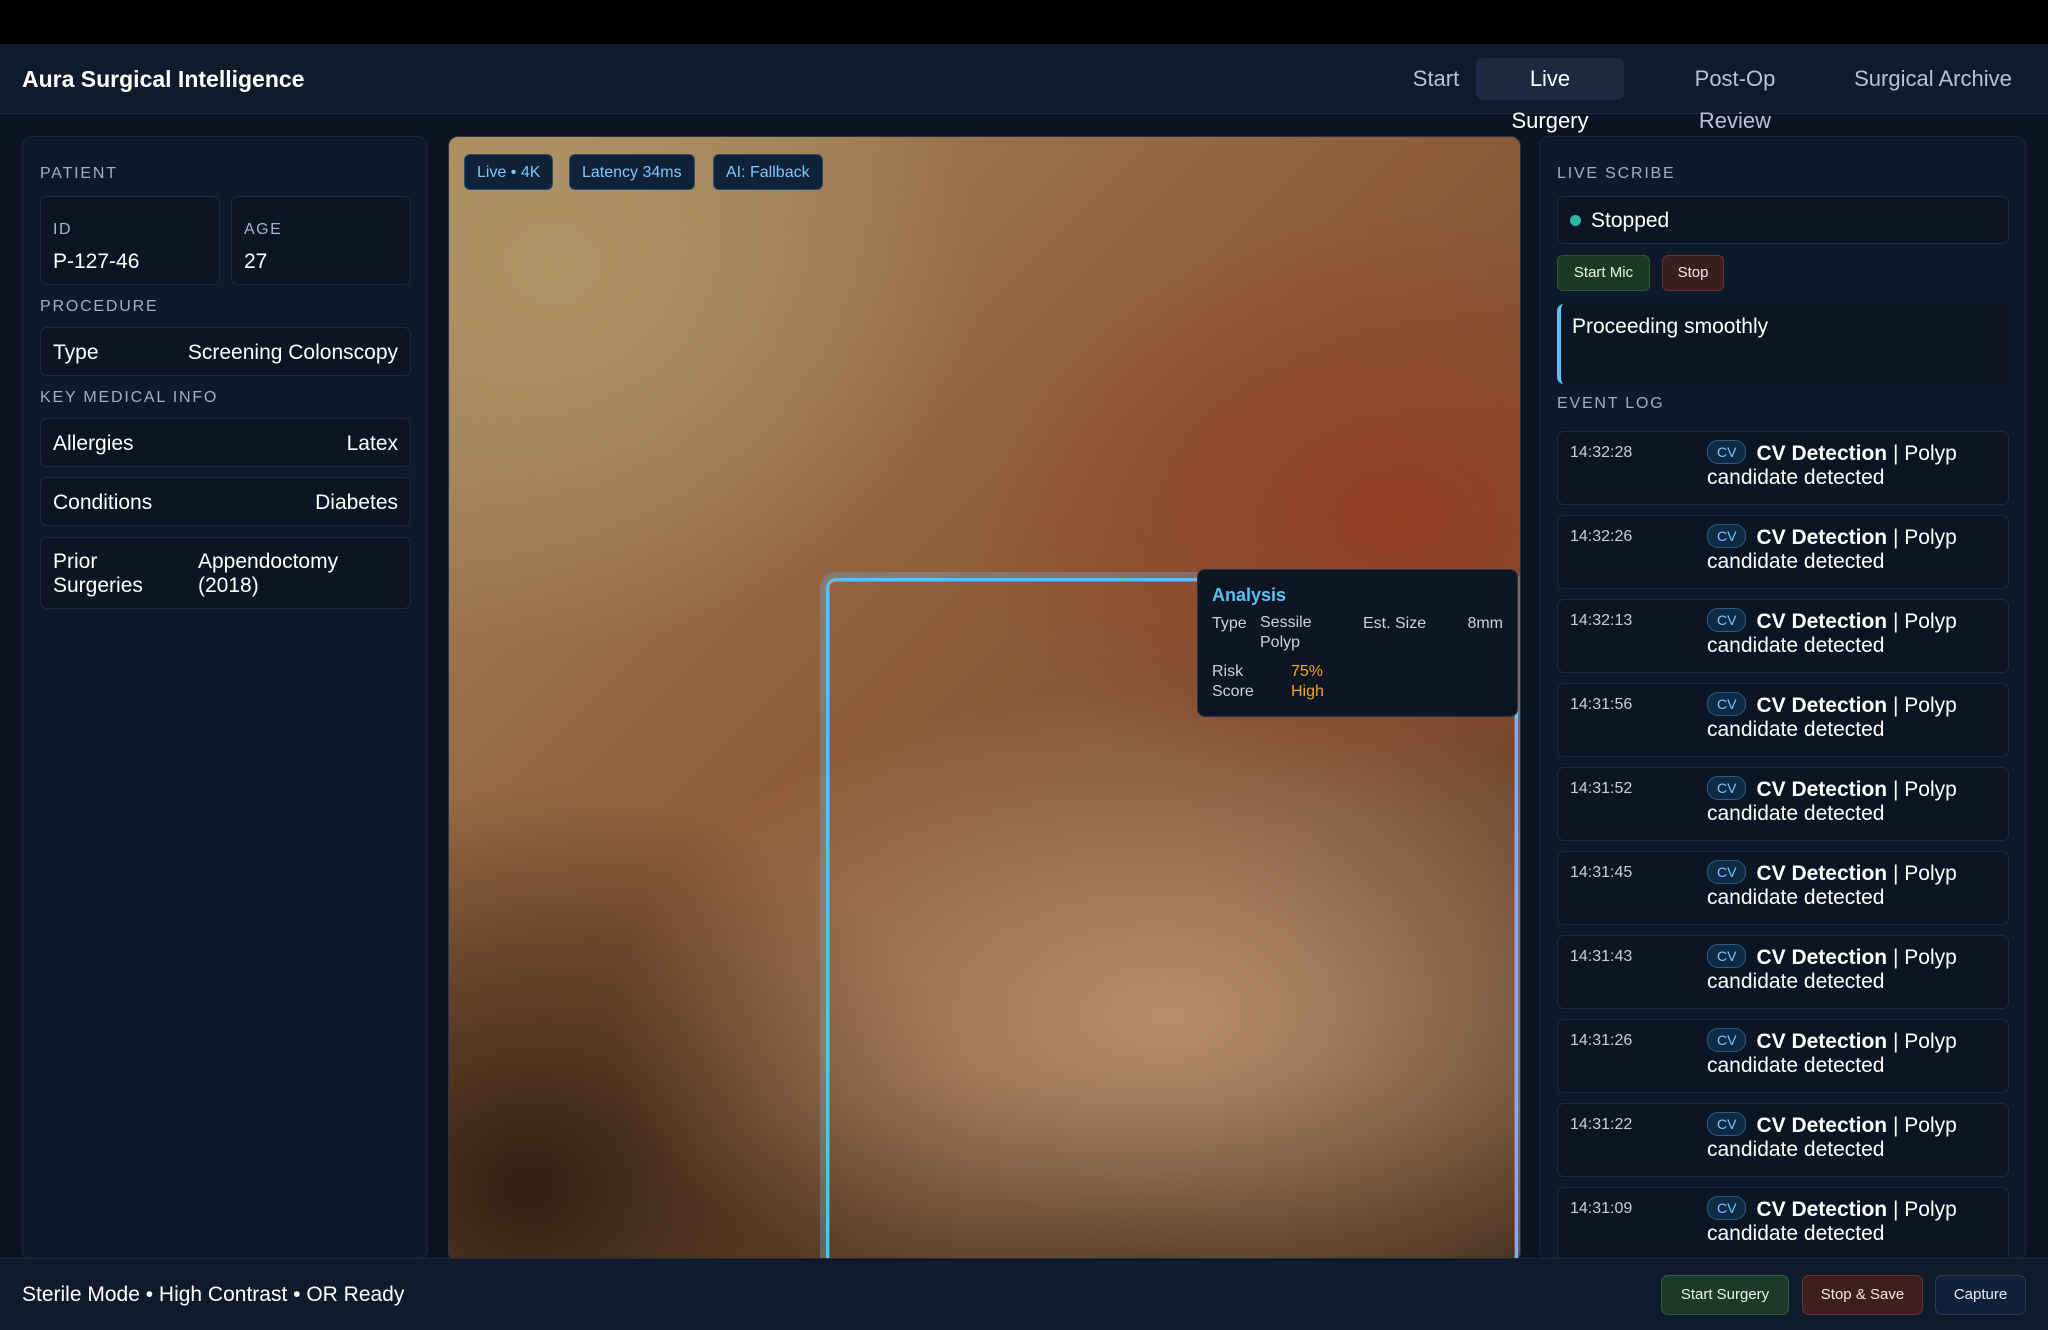 This screenshot has height=1330, width=2048. Describe the element at coordinates (1249, 595) in the screenshot. I see `analysis-title: Analysis` at that location.